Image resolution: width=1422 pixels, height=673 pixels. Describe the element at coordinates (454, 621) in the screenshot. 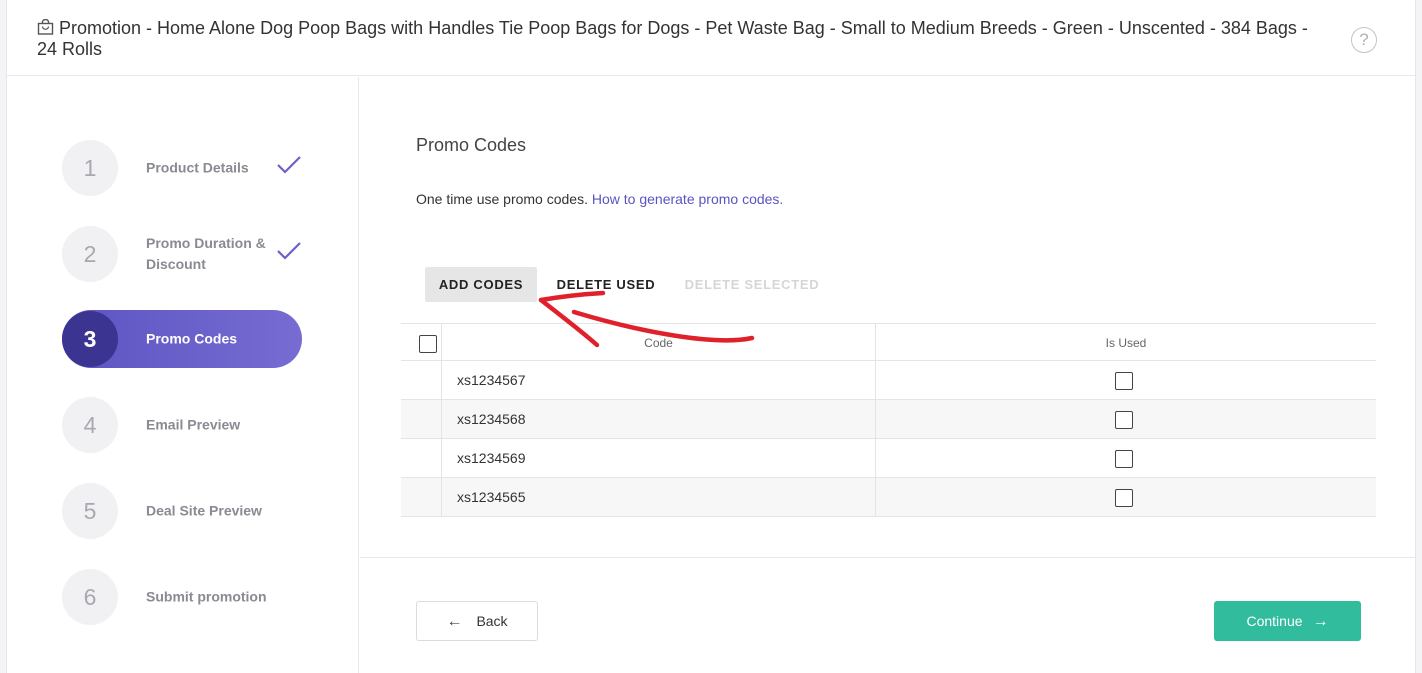

I see `arrow-left-icon: ←` at that location.